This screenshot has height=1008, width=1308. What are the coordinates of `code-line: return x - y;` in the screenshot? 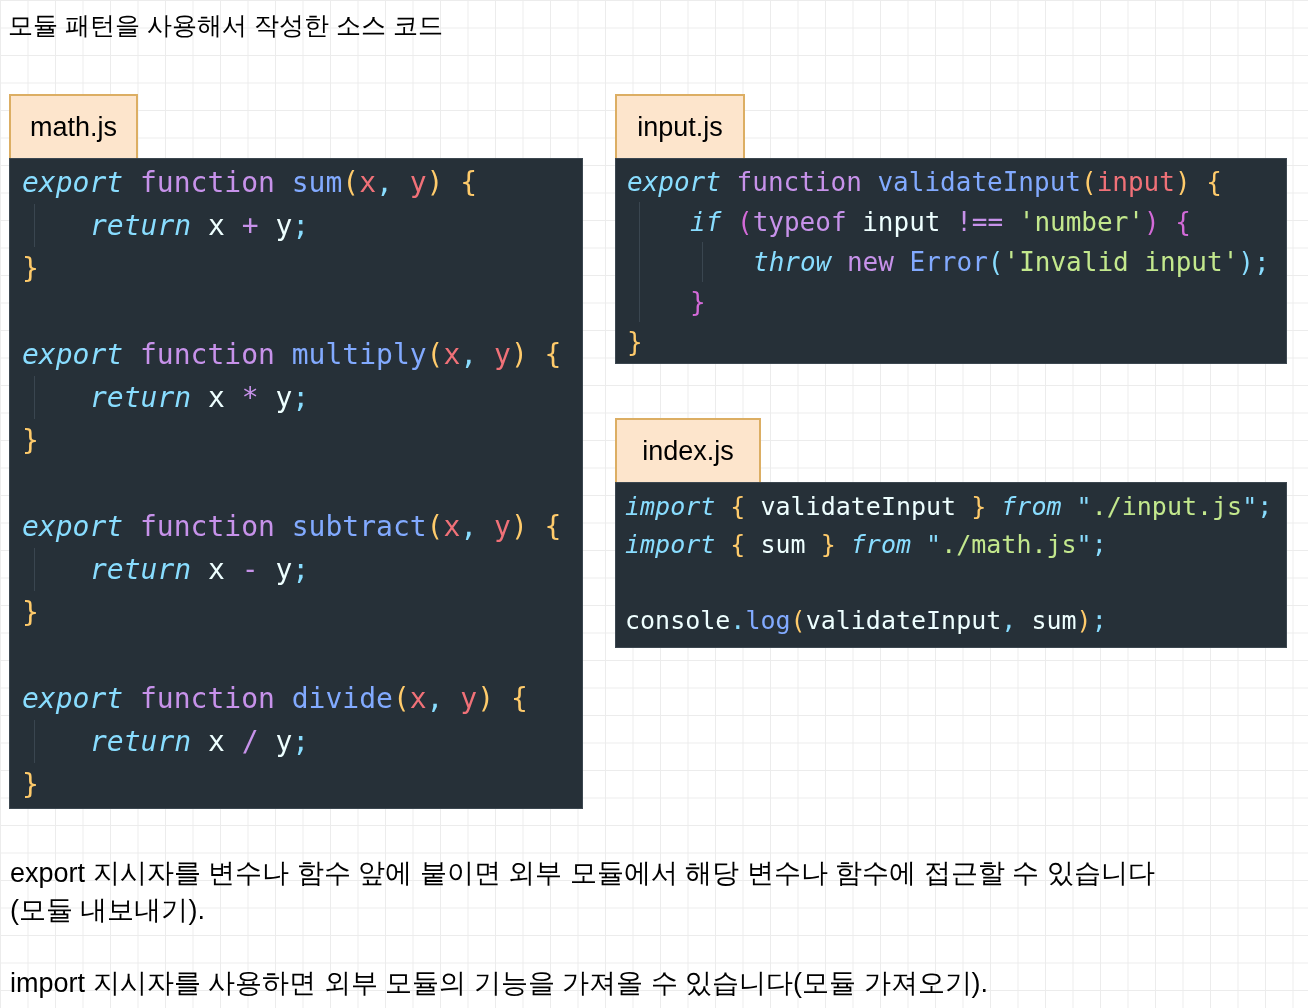 It's located at (200, 570).